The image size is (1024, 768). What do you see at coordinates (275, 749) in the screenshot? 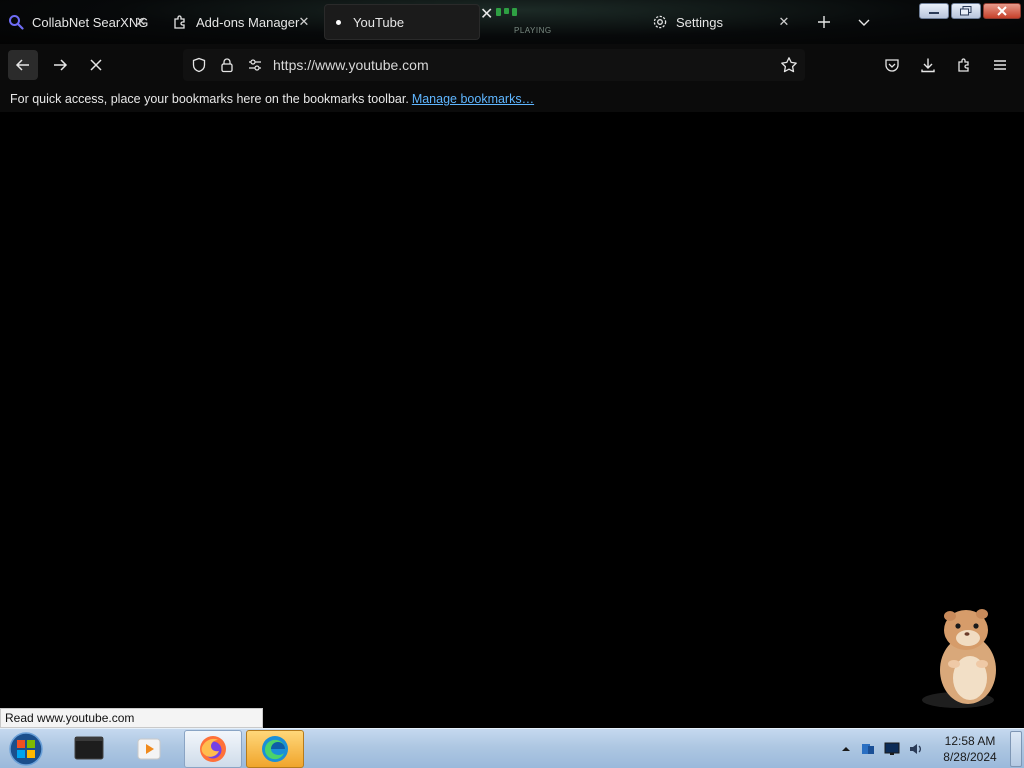
I see `edge-taskbar-item` at bounding box center [275, 749].